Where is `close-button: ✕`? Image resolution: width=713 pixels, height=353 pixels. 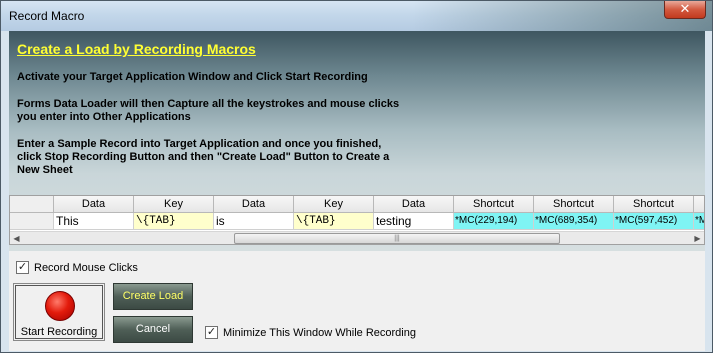
close-button: ✕ is located at coordinates (685, 10).